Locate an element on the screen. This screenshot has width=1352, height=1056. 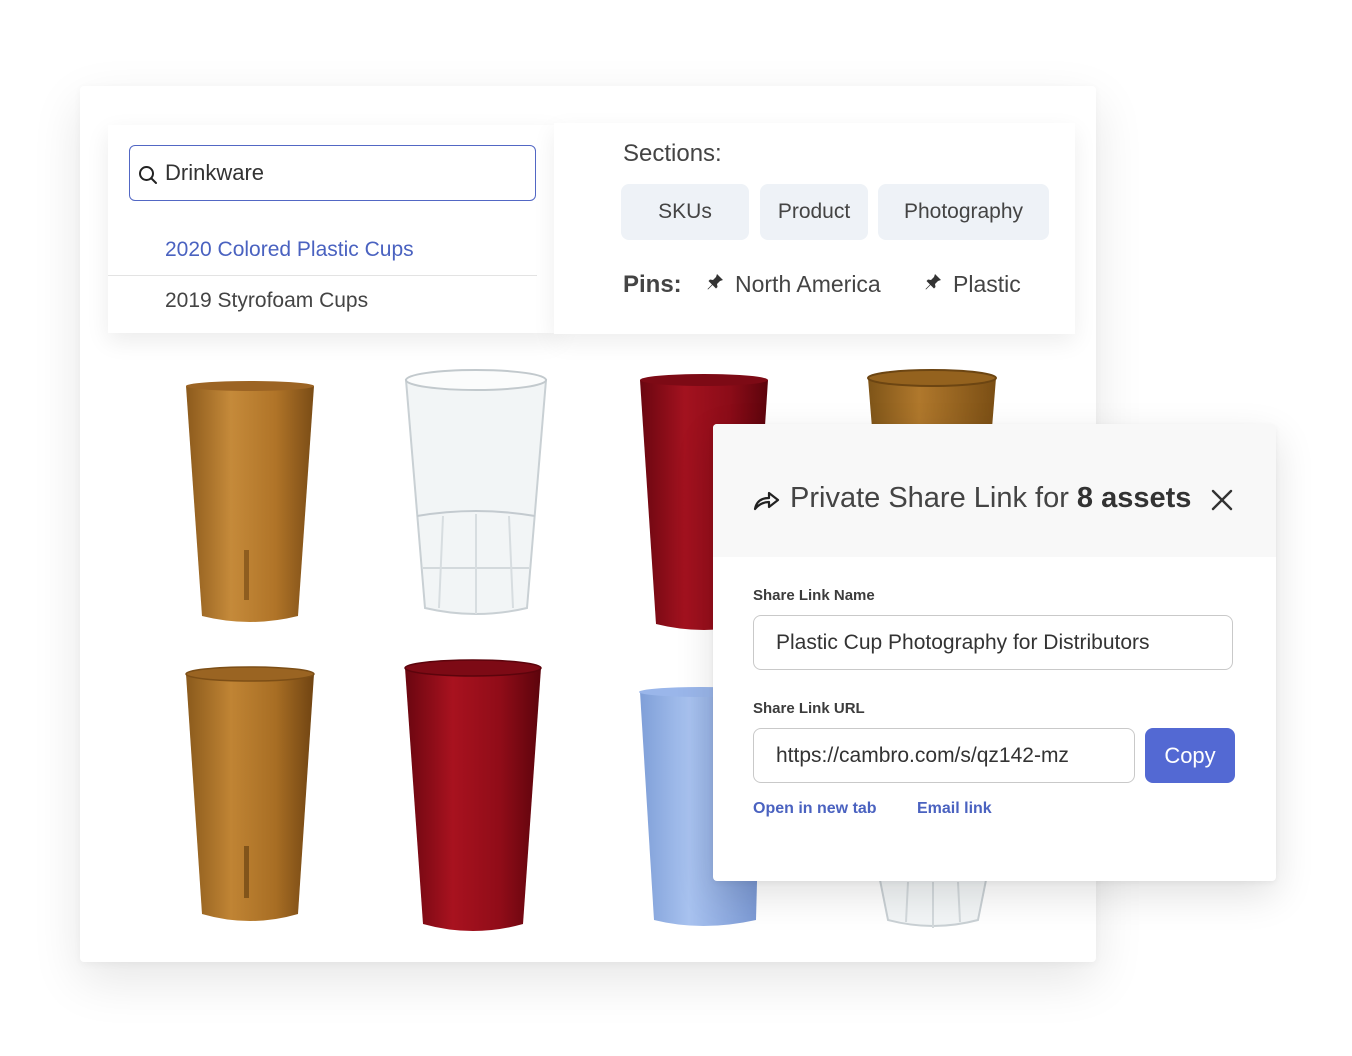
email-link: Email link is located at coordinates (954, 809).